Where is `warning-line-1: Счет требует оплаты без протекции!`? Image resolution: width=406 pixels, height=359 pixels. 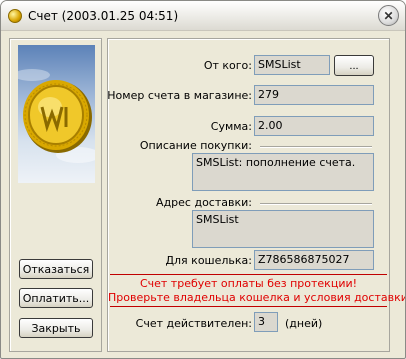
warning-line-1: Счет требует оплаты без протекции! is located at coordinates (248, 283).